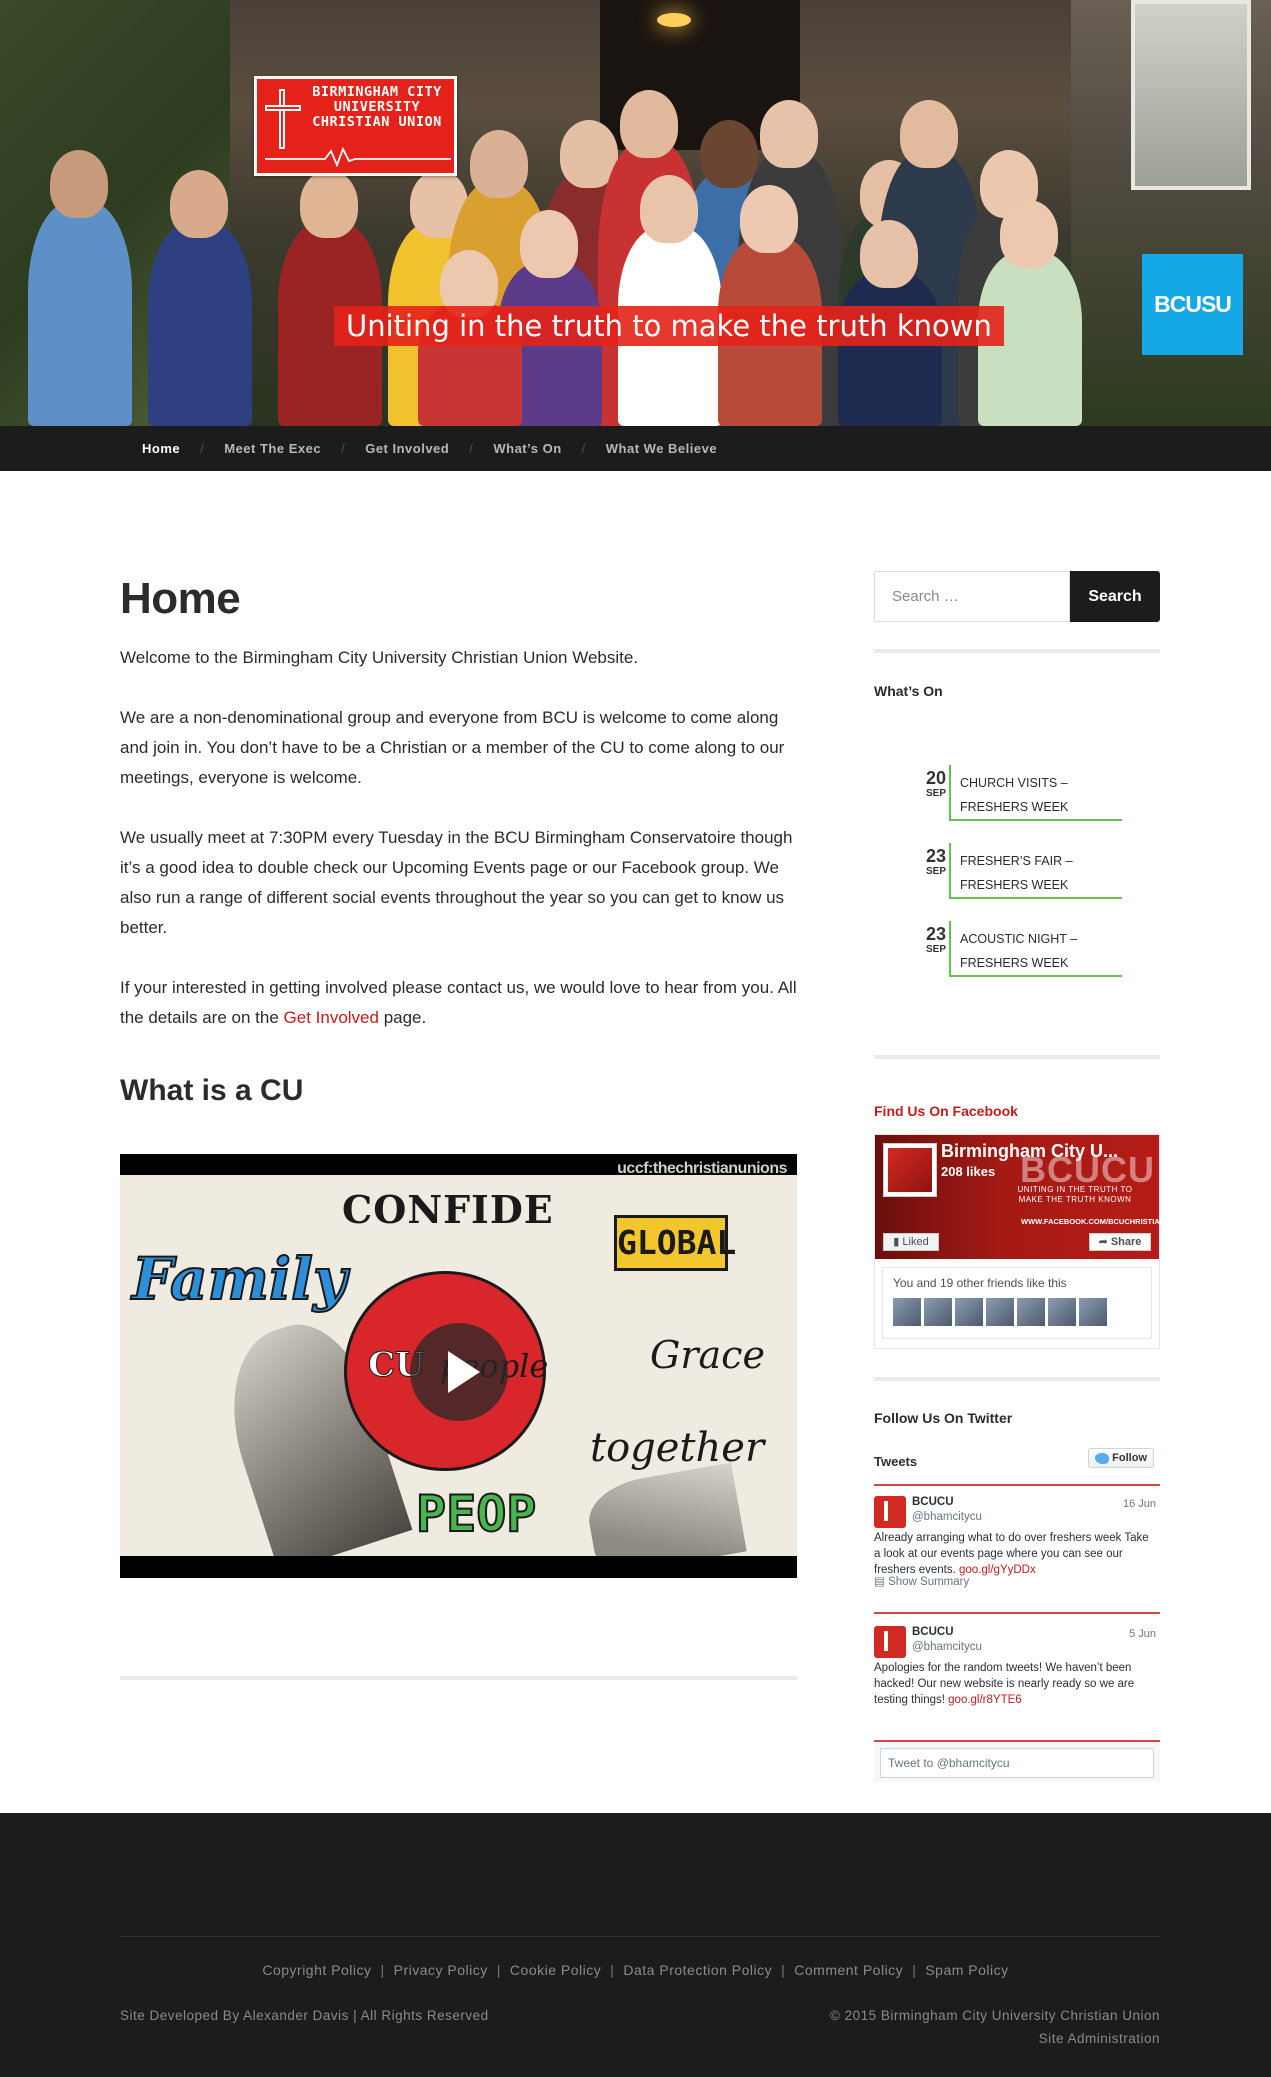  Describe the element at coordinates (527, 448) in the screenshot. I see `nav-item-what-s-on: What’s On` at that location.